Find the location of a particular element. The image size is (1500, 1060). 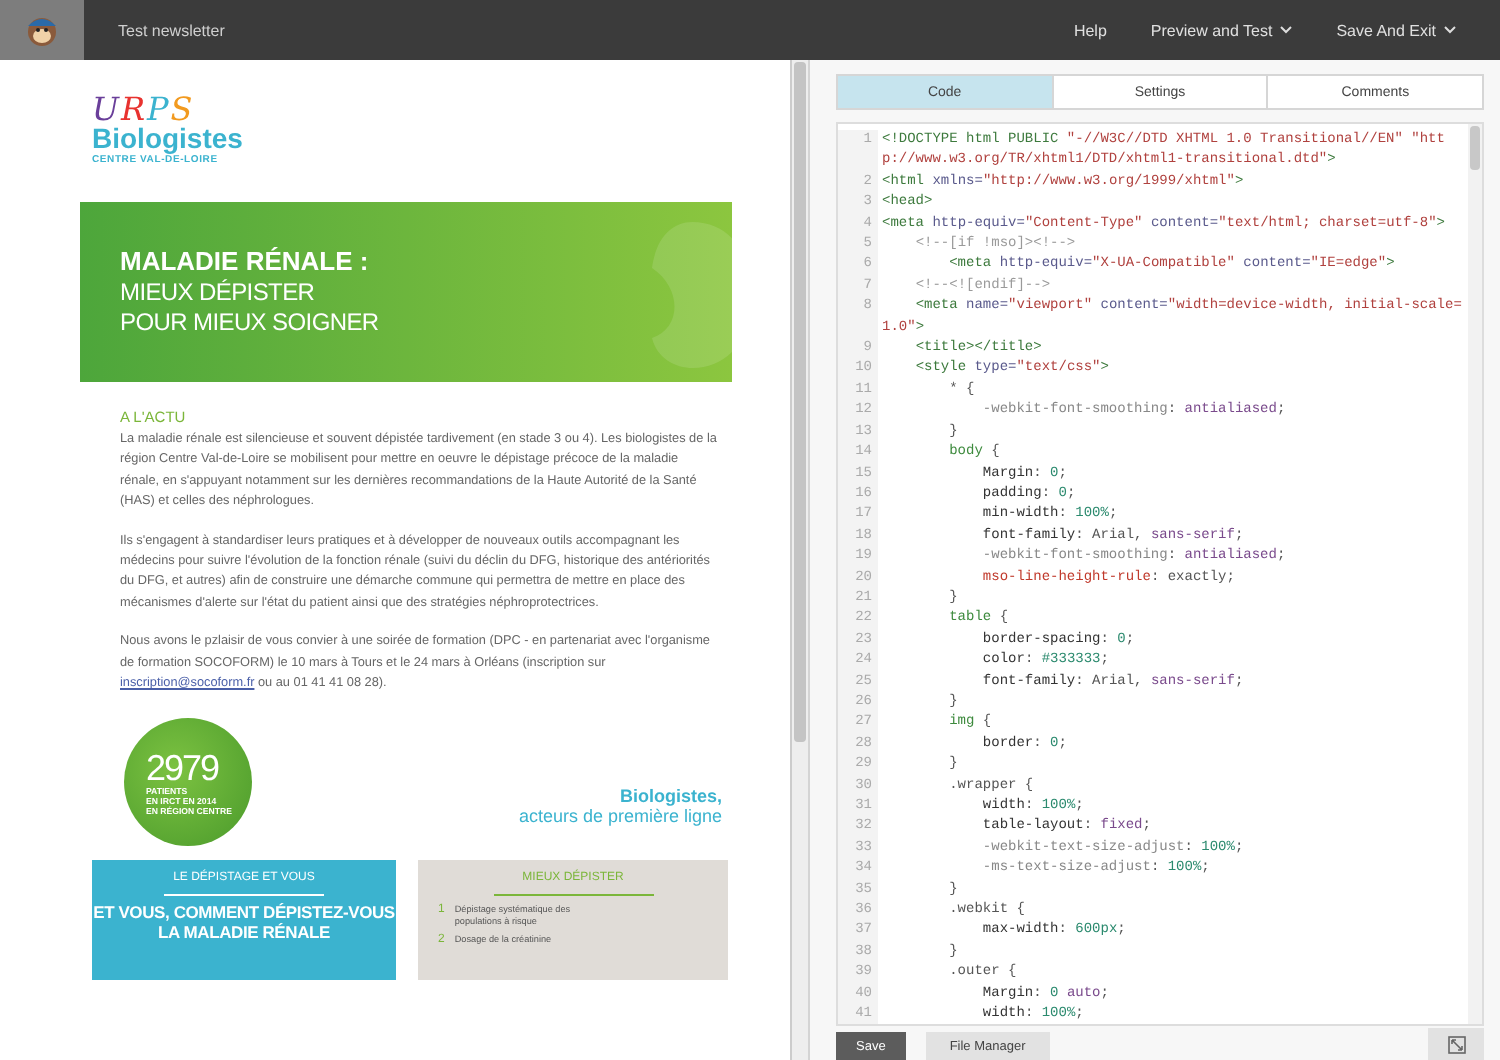

menu-item: Help is located at coordinates (1090, 30).